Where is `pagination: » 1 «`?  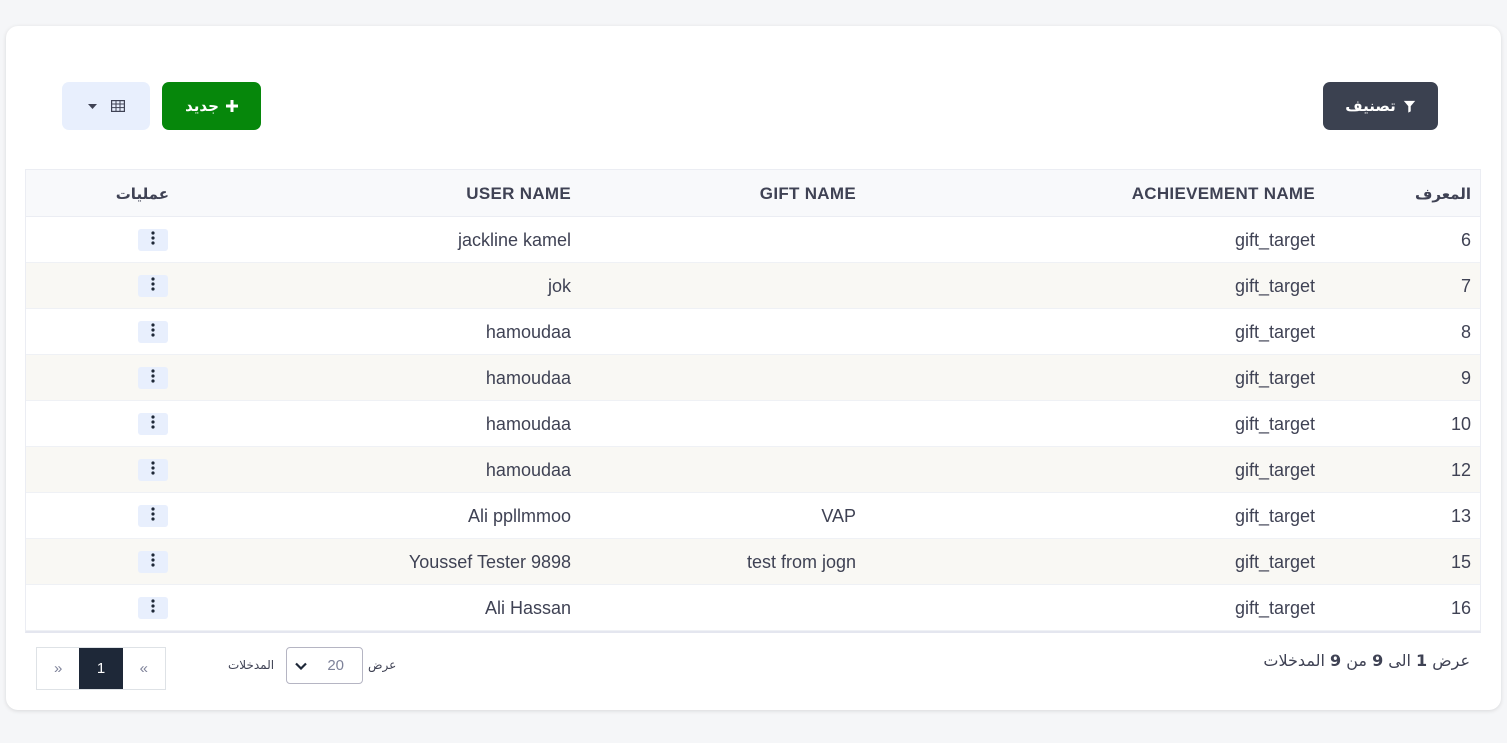
pagination: » 1 « is located at coordinates (101, 668).